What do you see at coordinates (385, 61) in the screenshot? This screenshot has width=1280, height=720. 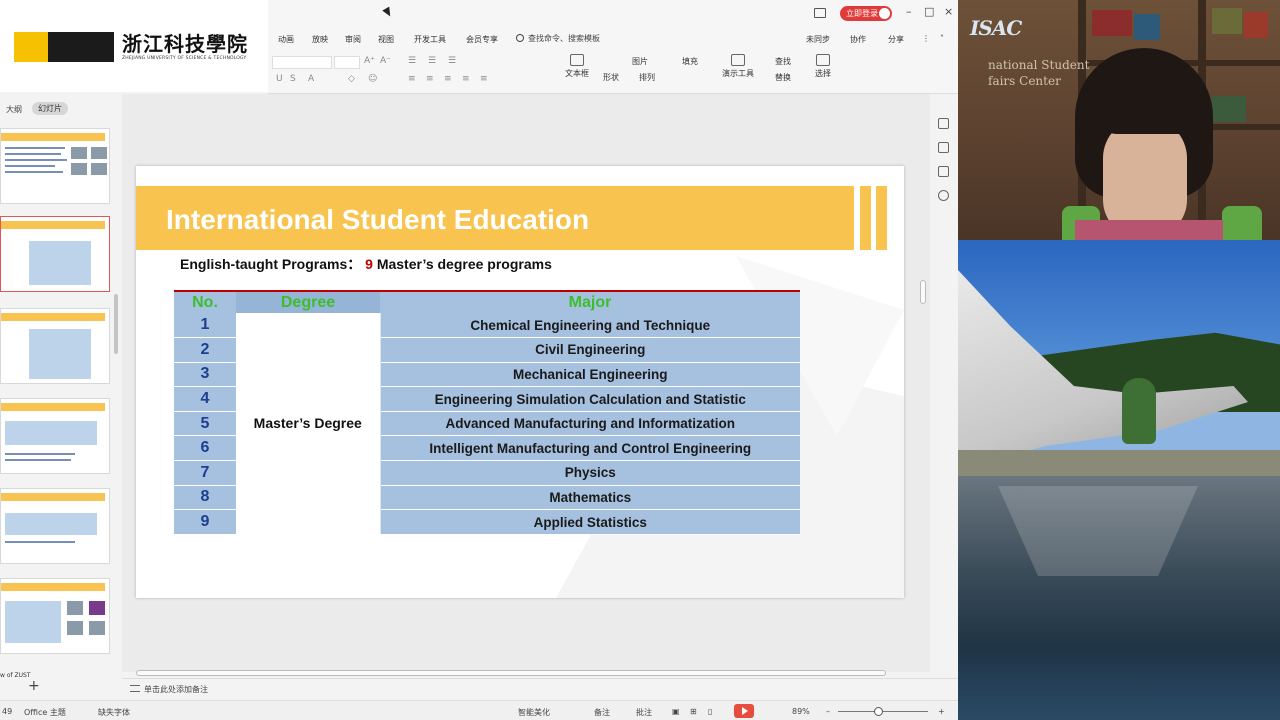 I see `shrink-font-icon: A⁻` at bounding box center [385, 61].